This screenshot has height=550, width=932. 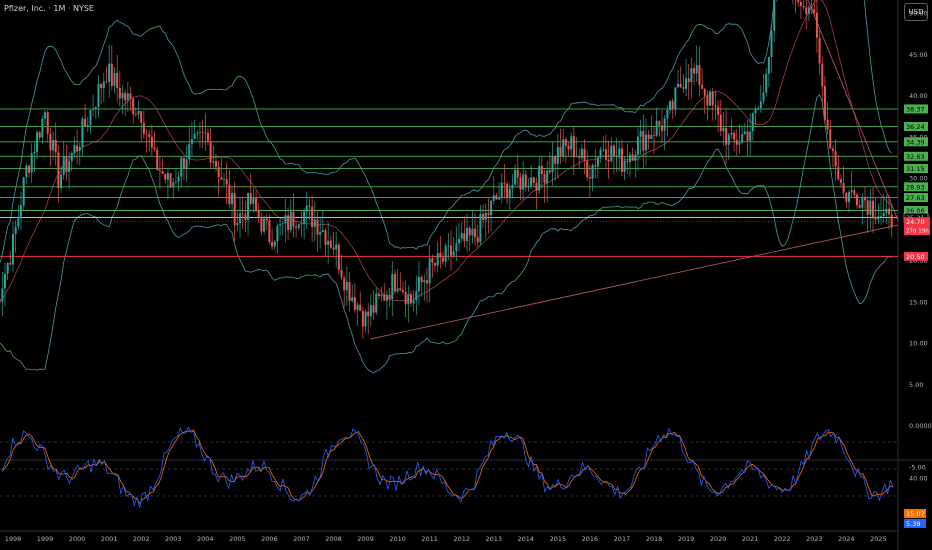 What do you see at coordinates (916, 12) in the screenshot?
I see `currency-button: USD` at bounding box center [916, 12].